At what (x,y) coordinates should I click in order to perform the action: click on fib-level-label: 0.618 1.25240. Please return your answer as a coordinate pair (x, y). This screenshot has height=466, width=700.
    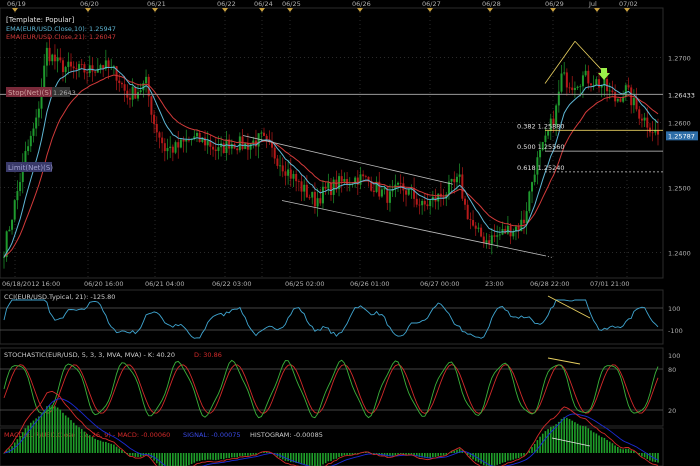
    Looking at the image, I should click on (541, 168).